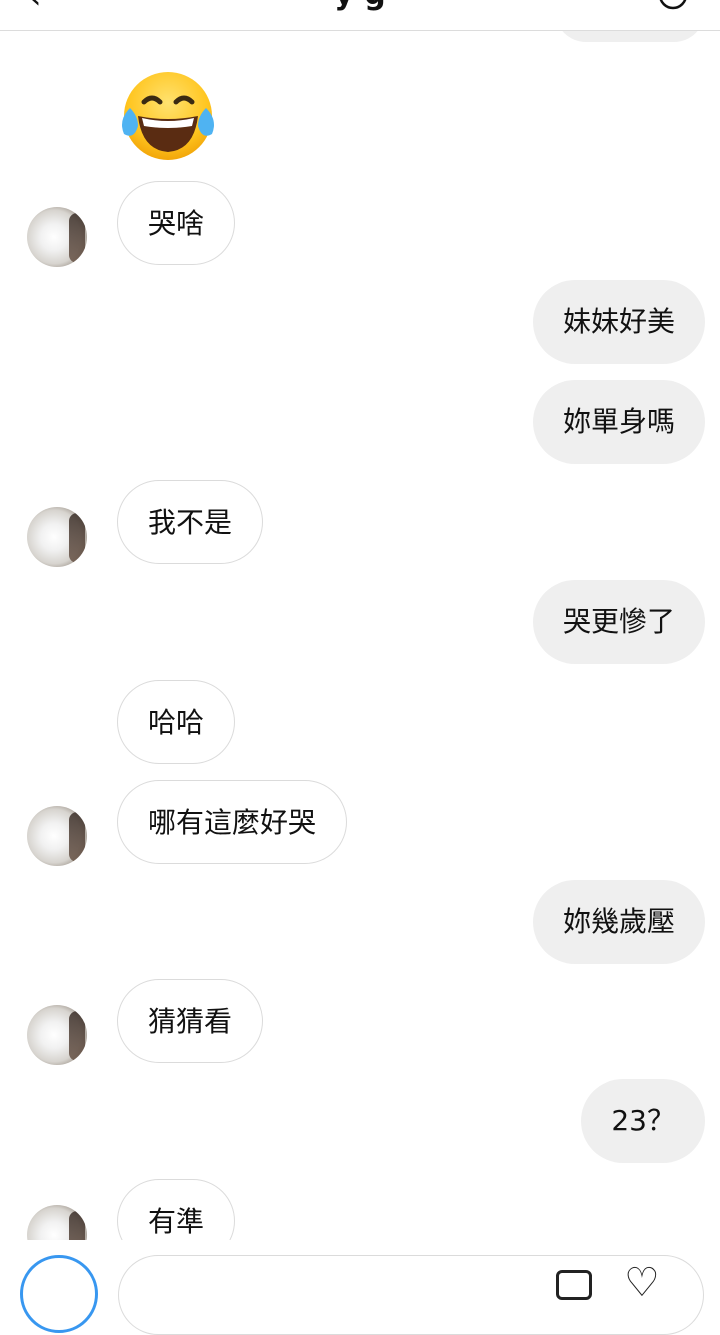 This screenshot has height=1335, width=720. I want to click on outgoing-message: 妹妹好美, so click(618, 322).